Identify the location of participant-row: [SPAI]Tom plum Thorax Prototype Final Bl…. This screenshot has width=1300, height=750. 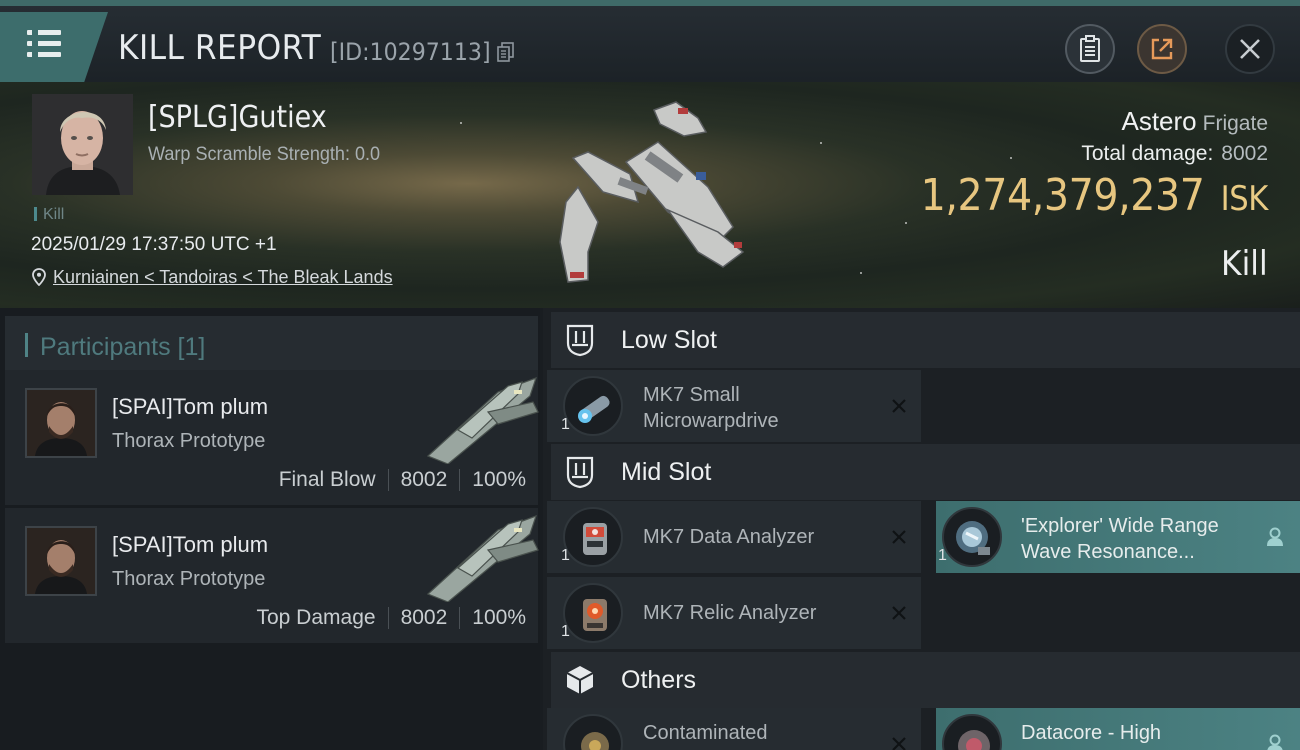
(272, 437).